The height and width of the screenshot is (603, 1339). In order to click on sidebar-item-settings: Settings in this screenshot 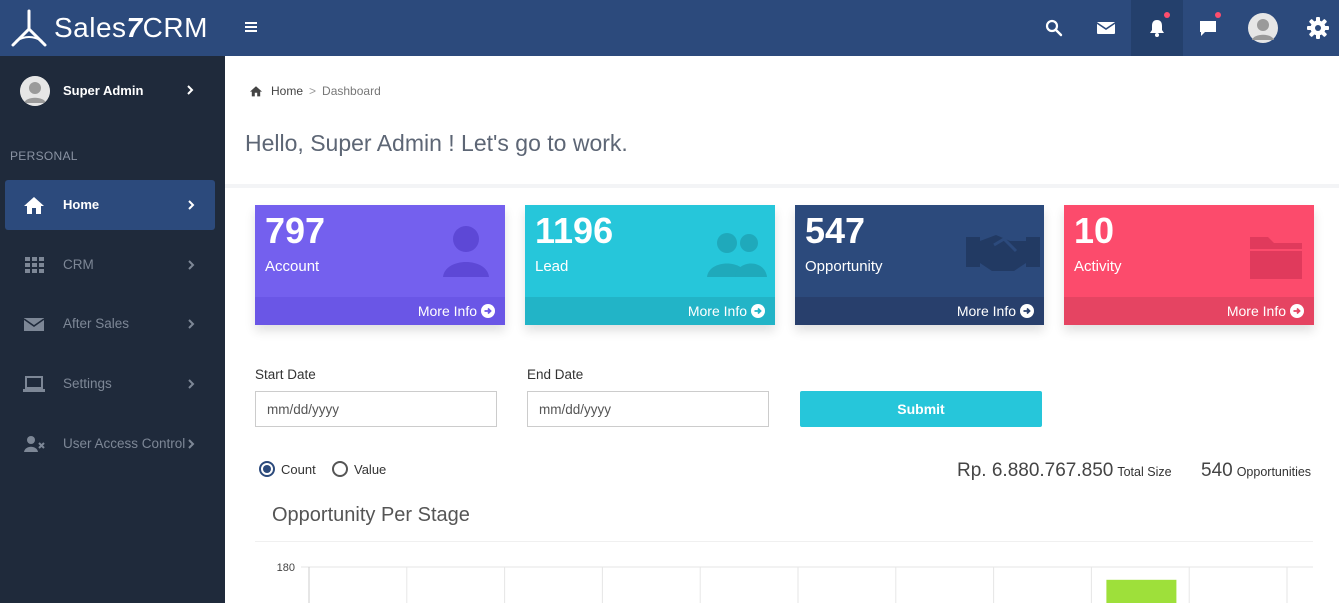, I will do `click(110, 384)`.